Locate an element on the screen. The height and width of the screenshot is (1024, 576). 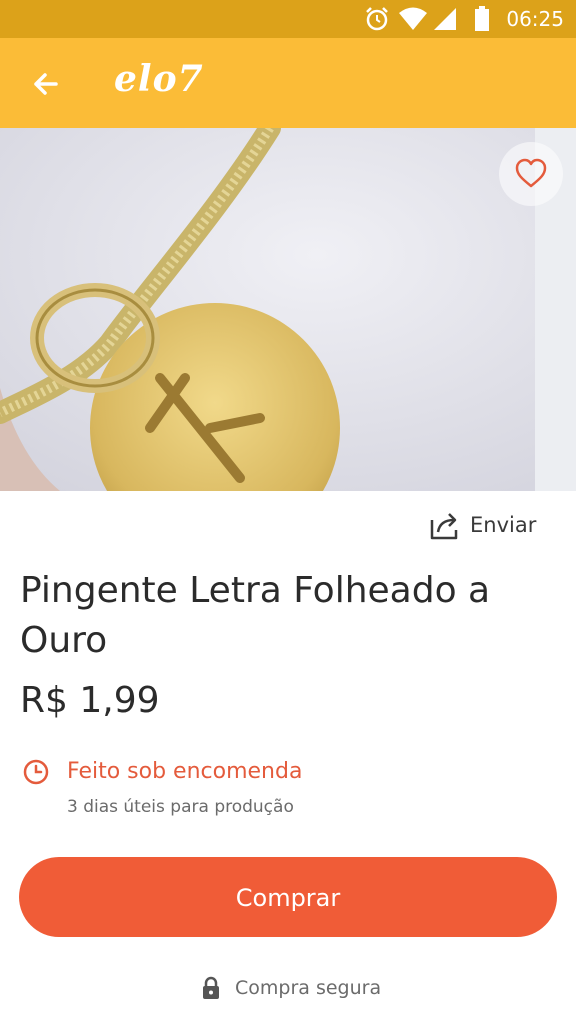
lock-icon is located at coordinates (211, 987).